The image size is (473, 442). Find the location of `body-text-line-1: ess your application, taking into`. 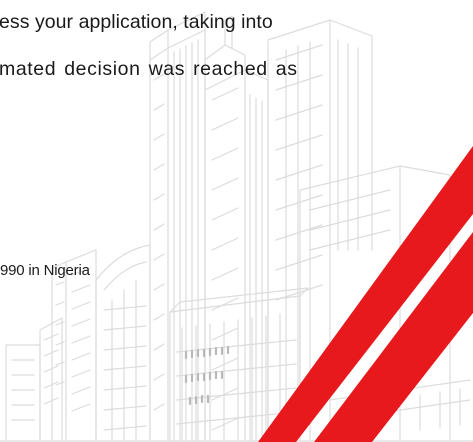

body-text-line-1: ess your application, taking into is located at coordinates (136, 22).